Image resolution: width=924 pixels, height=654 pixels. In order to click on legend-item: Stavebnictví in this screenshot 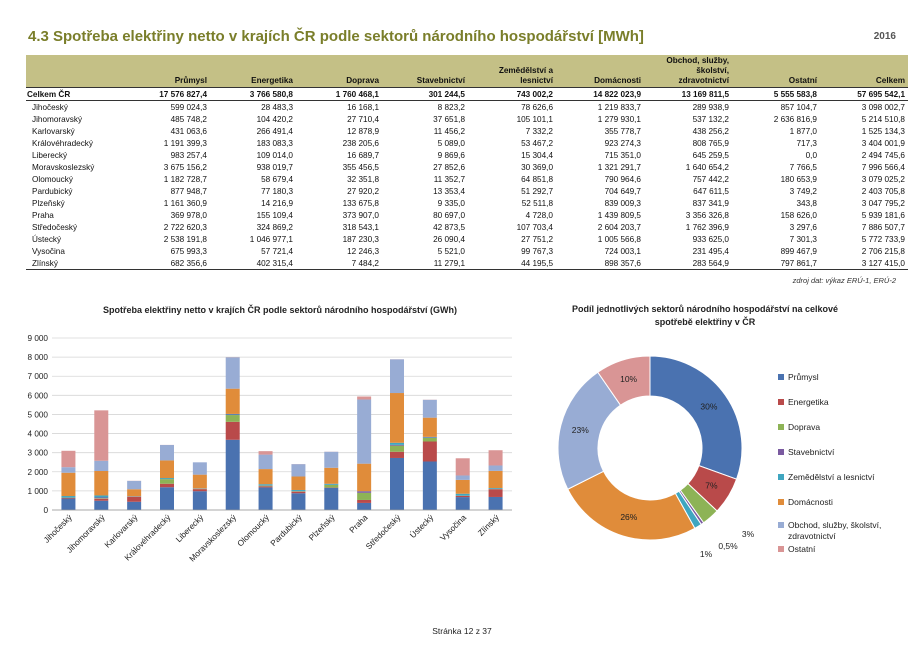, I will do `click(829, 452)`.